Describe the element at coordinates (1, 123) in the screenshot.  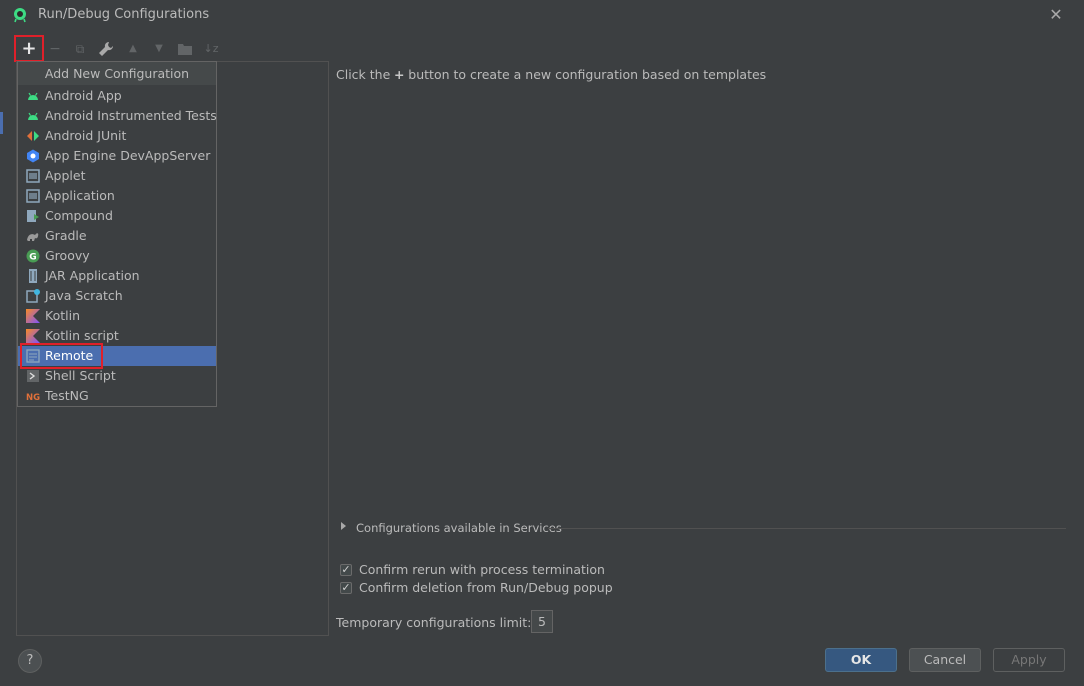
I see `background-window-edge` at that location.